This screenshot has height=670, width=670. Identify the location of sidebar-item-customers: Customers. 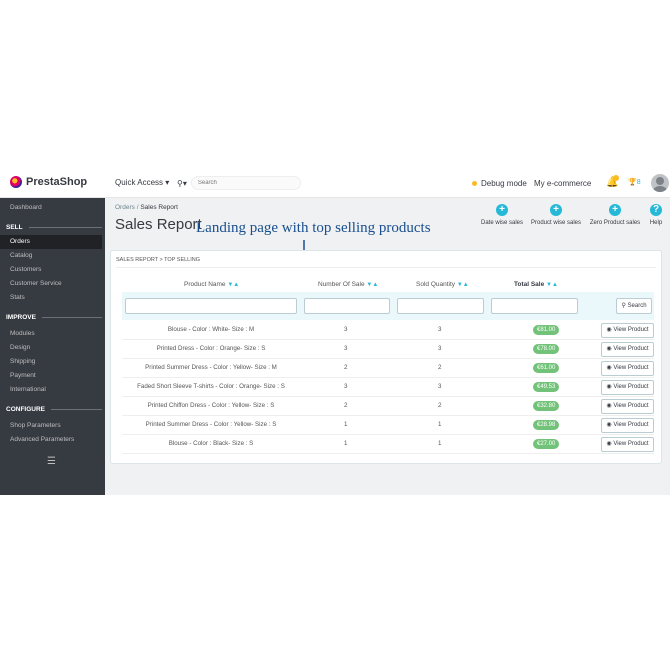
(25, 269).